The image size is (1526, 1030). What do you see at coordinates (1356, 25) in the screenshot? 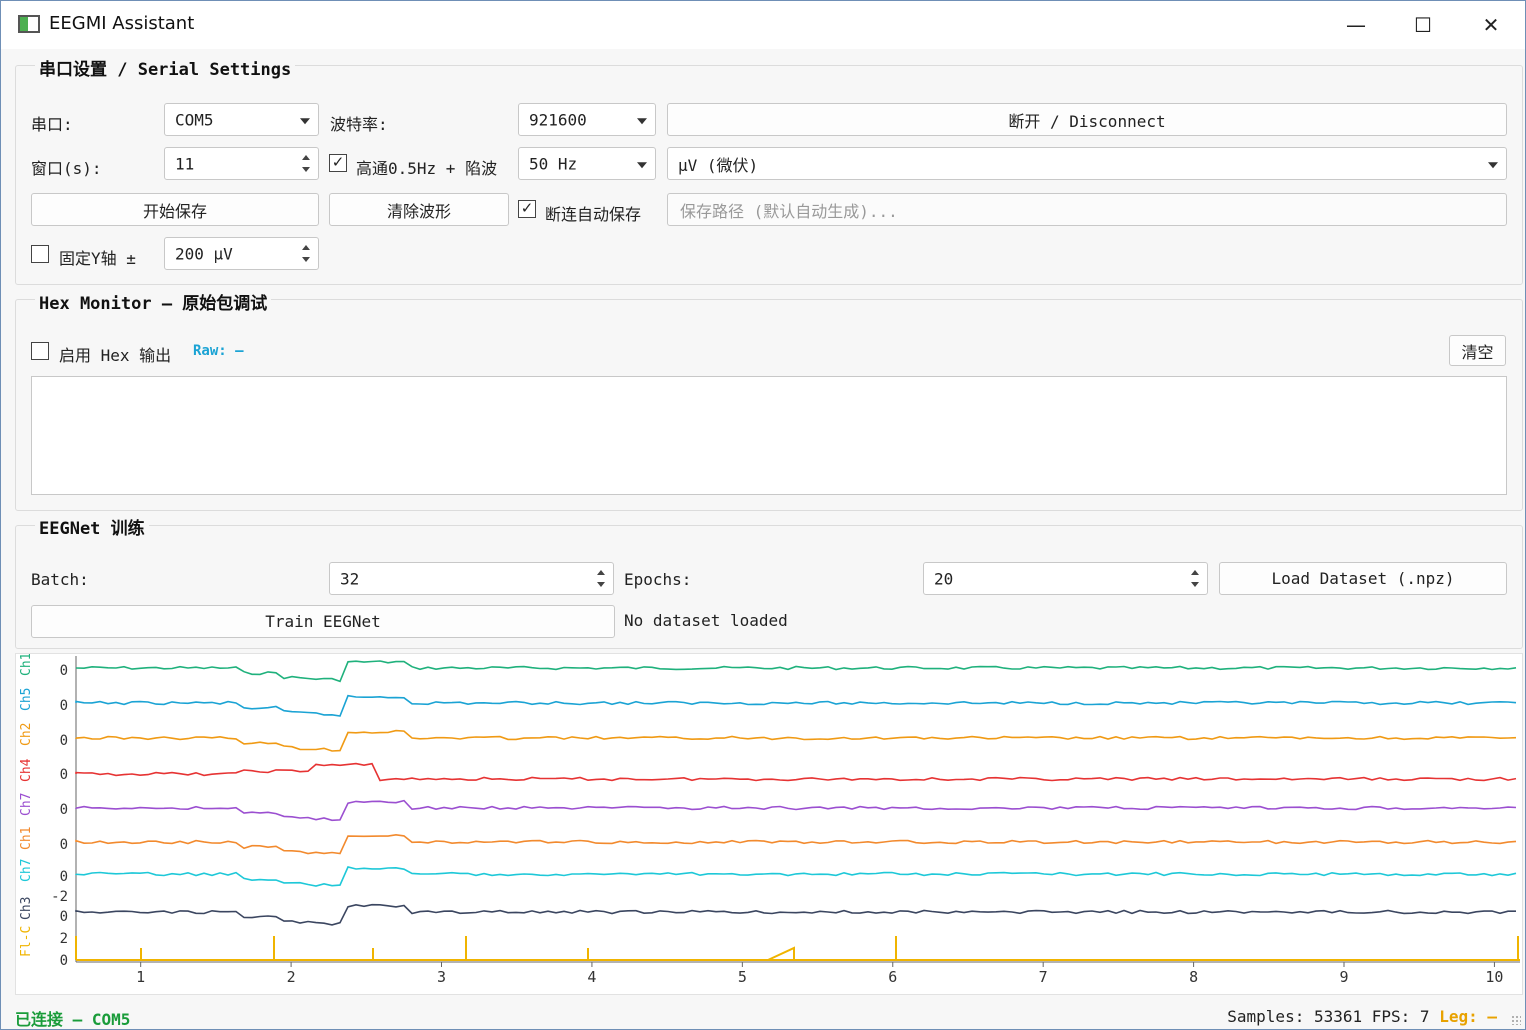
I see `minimize-button: —` at bounding box center [1356, 25].